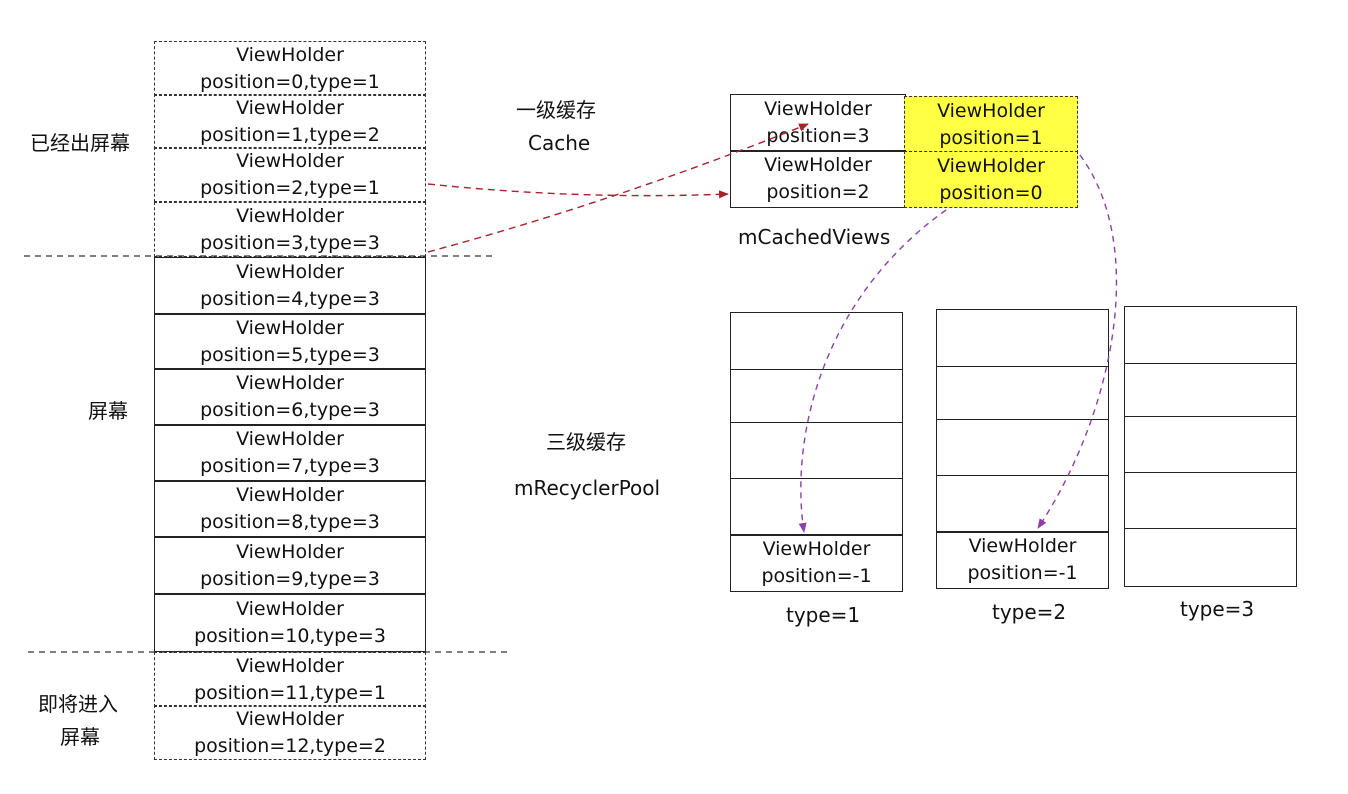 The image size is (1348, 794). I want to click on list-item-sub: position=4,type=3, so click(290, 299).